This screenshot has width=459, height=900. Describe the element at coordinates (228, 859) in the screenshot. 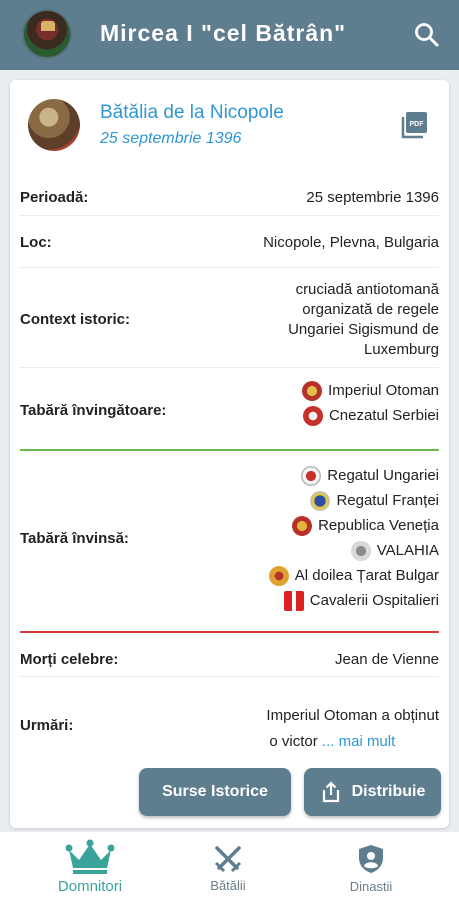

I see `crossed-swords-icon` at that location.